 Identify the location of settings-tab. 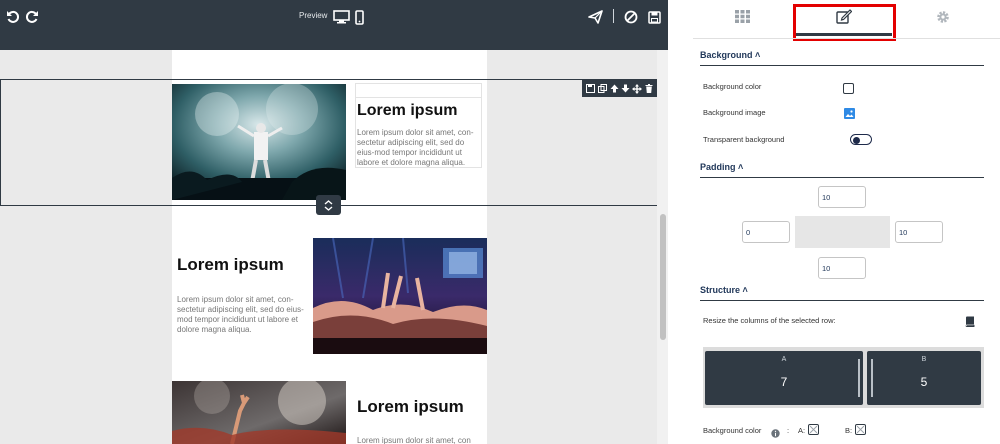
(943, 19).